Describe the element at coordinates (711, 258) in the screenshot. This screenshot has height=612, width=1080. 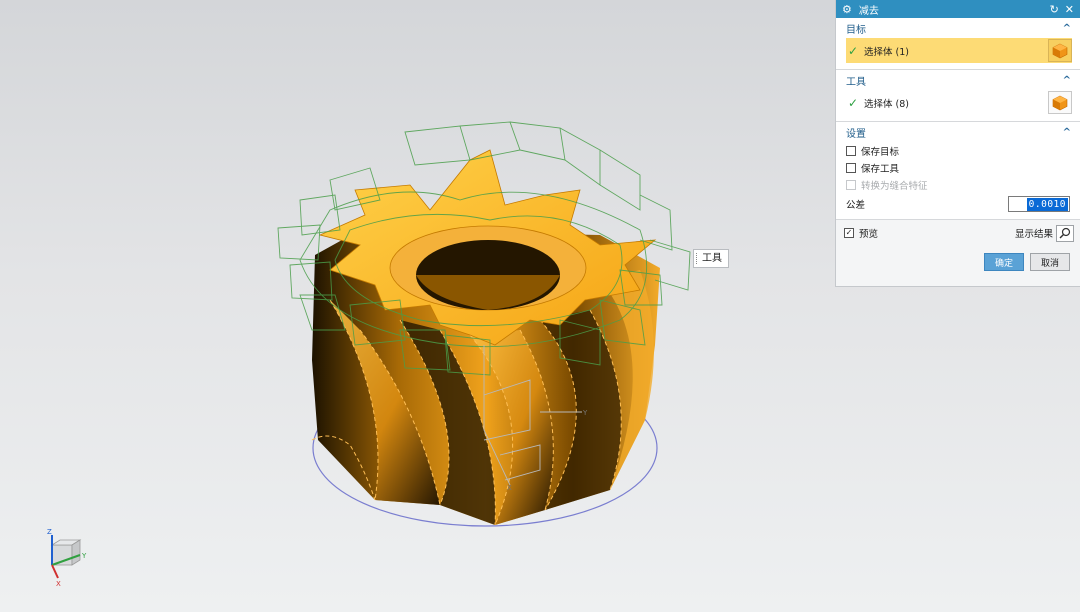
I see `tool-tag-label: 工具` at that location.